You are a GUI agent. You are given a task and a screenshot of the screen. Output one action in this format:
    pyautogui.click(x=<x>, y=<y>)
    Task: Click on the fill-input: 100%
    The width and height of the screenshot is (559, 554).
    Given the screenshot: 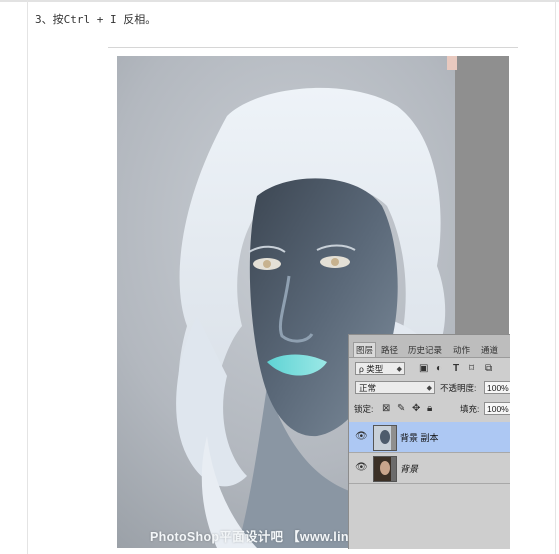 What is the action you would take?
    pyautogui.click(x=497, y=408)
    